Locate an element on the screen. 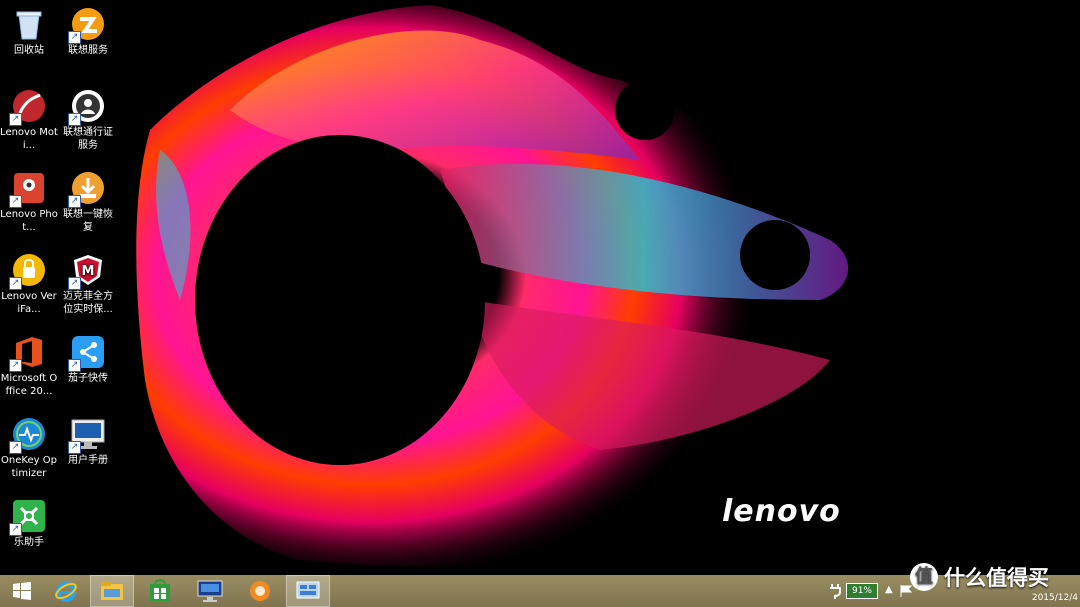  desktop-icon: ↗ 用户手册 is located at coordinates (88, 441).